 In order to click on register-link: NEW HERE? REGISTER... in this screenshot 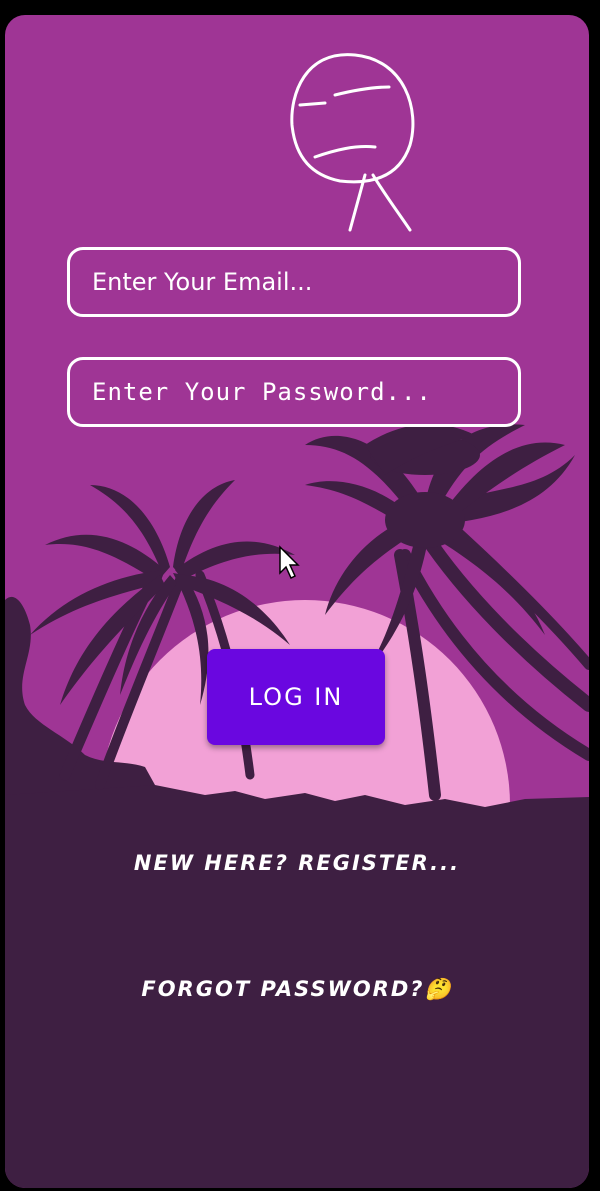, I will do `click(297, 863)`.